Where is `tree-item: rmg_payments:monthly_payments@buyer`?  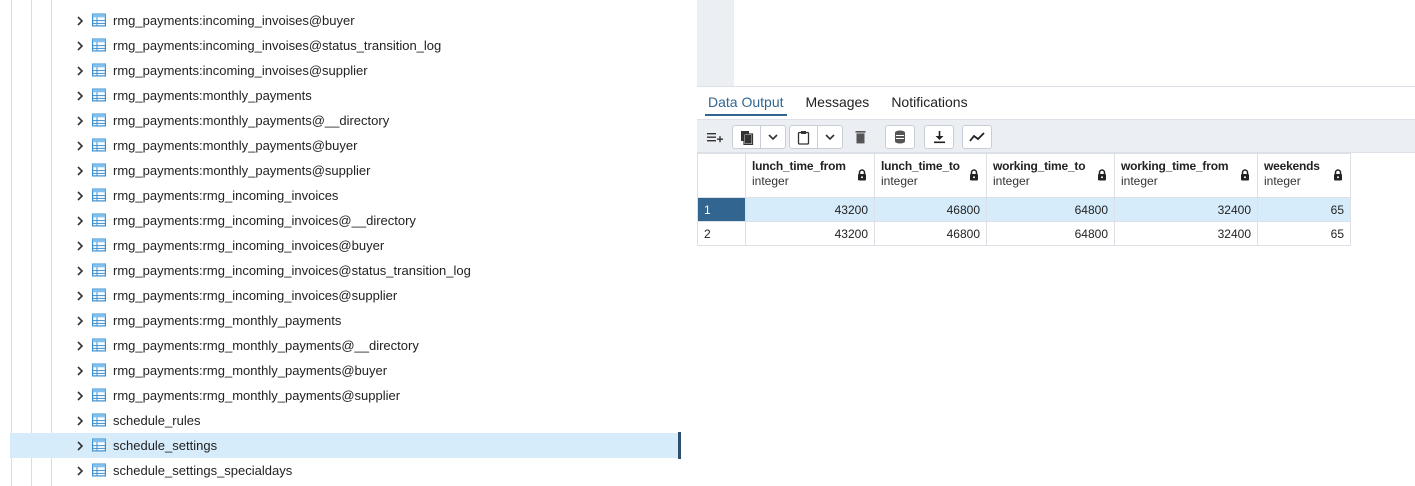 tree-item: rmg_payments:monthly_payments@buyer is located at coordinates (340, 145).